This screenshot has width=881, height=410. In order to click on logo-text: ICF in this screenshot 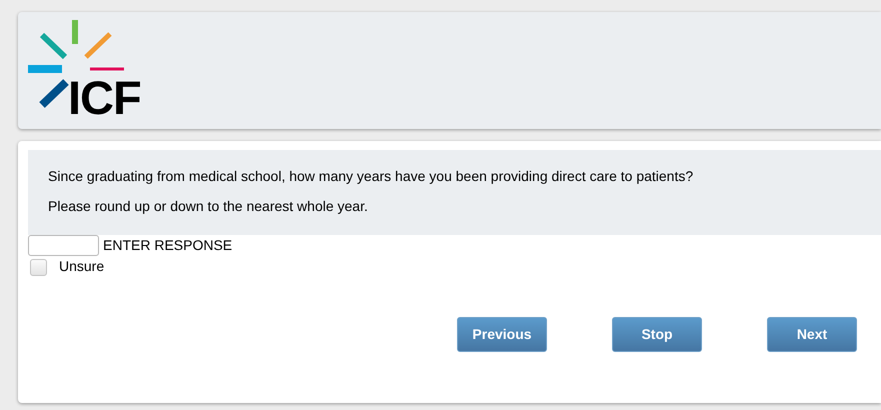, I will do `click(104, 98)`.